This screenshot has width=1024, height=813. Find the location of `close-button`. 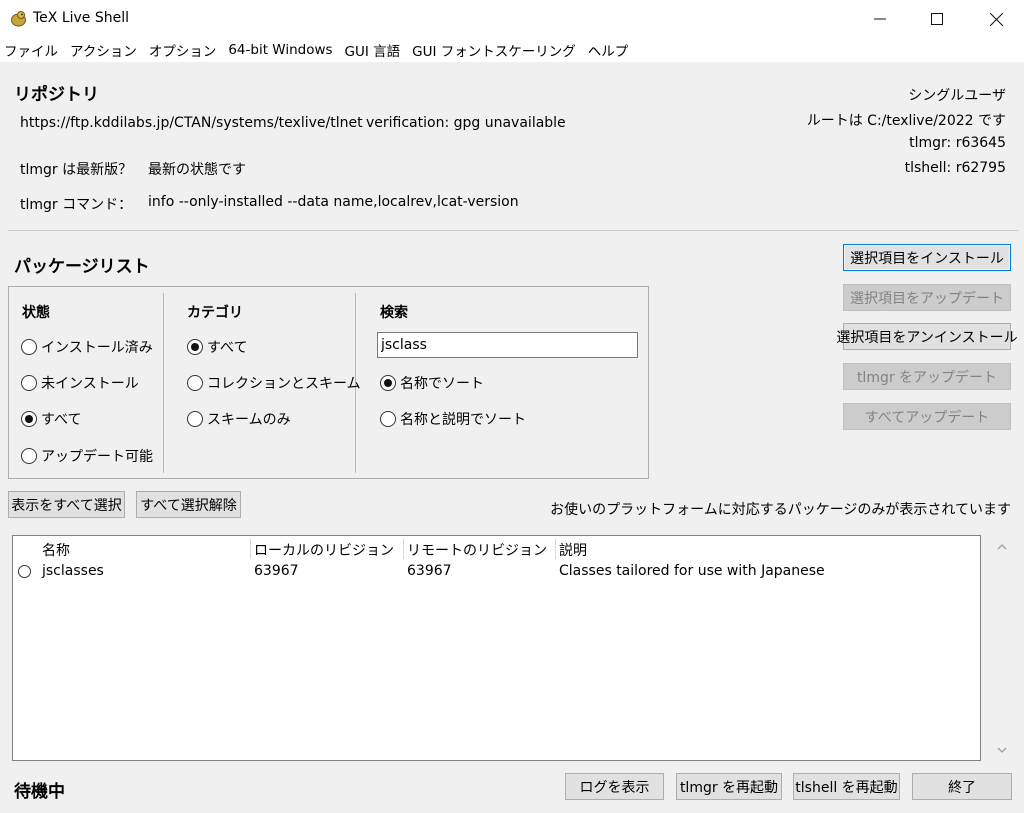

close-button is located at coordinates (995, 19).